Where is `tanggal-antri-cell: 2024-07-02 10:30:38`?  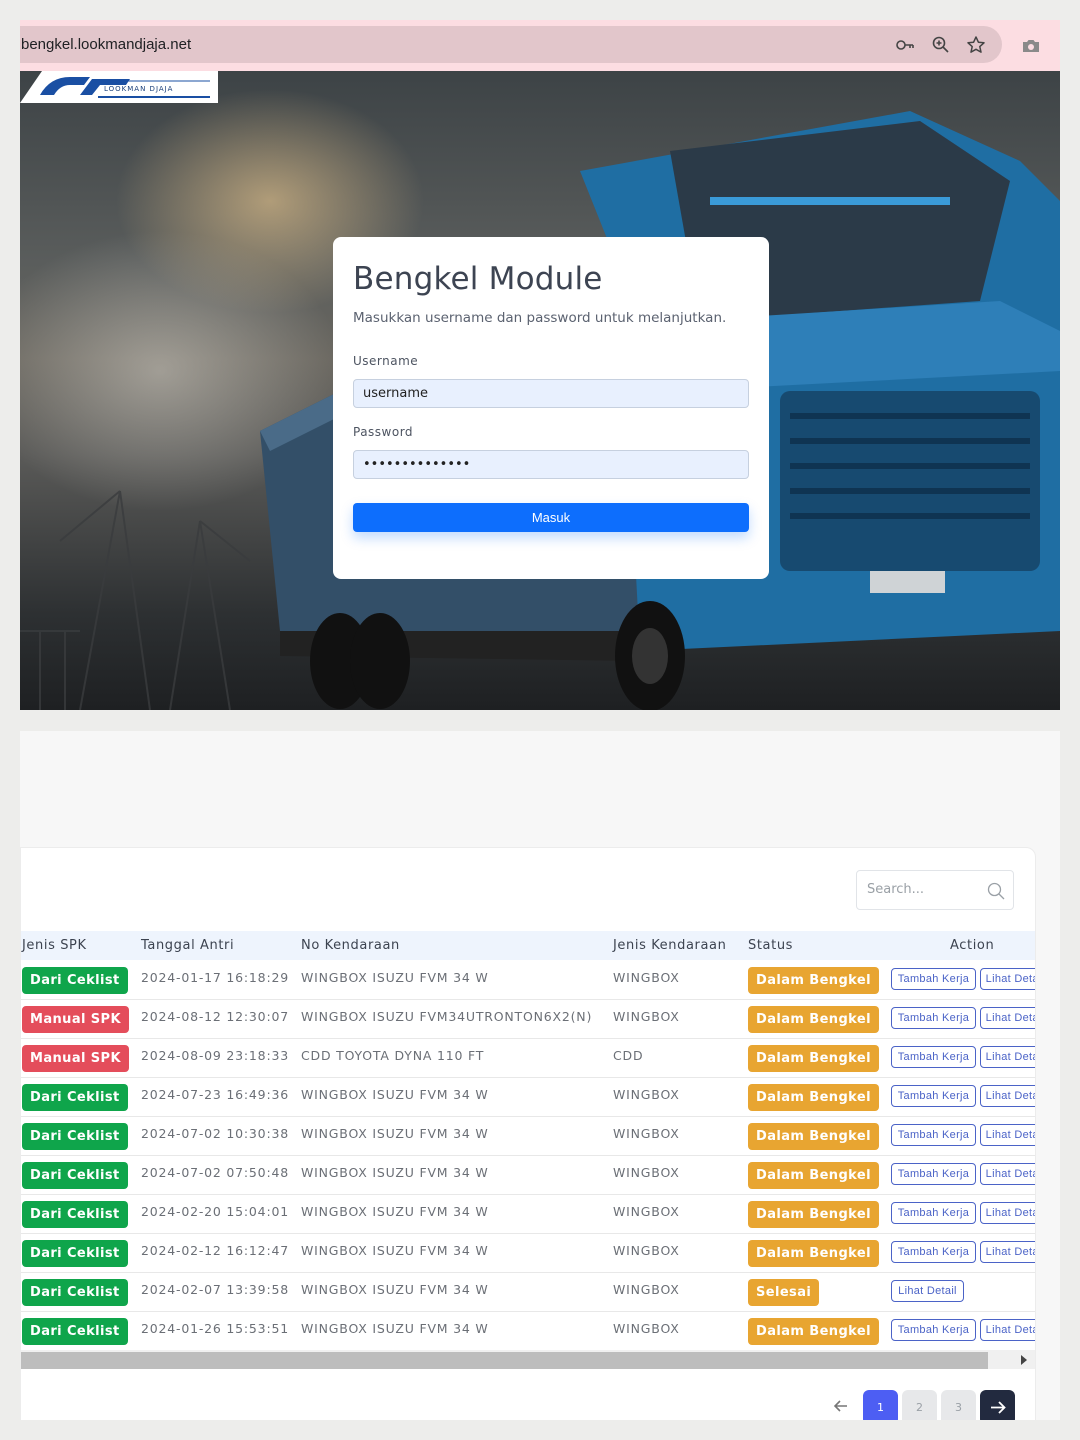
tanggal-antri-cell: 2024-07-02 10:30:38 is located at coordinates (215, 1133).